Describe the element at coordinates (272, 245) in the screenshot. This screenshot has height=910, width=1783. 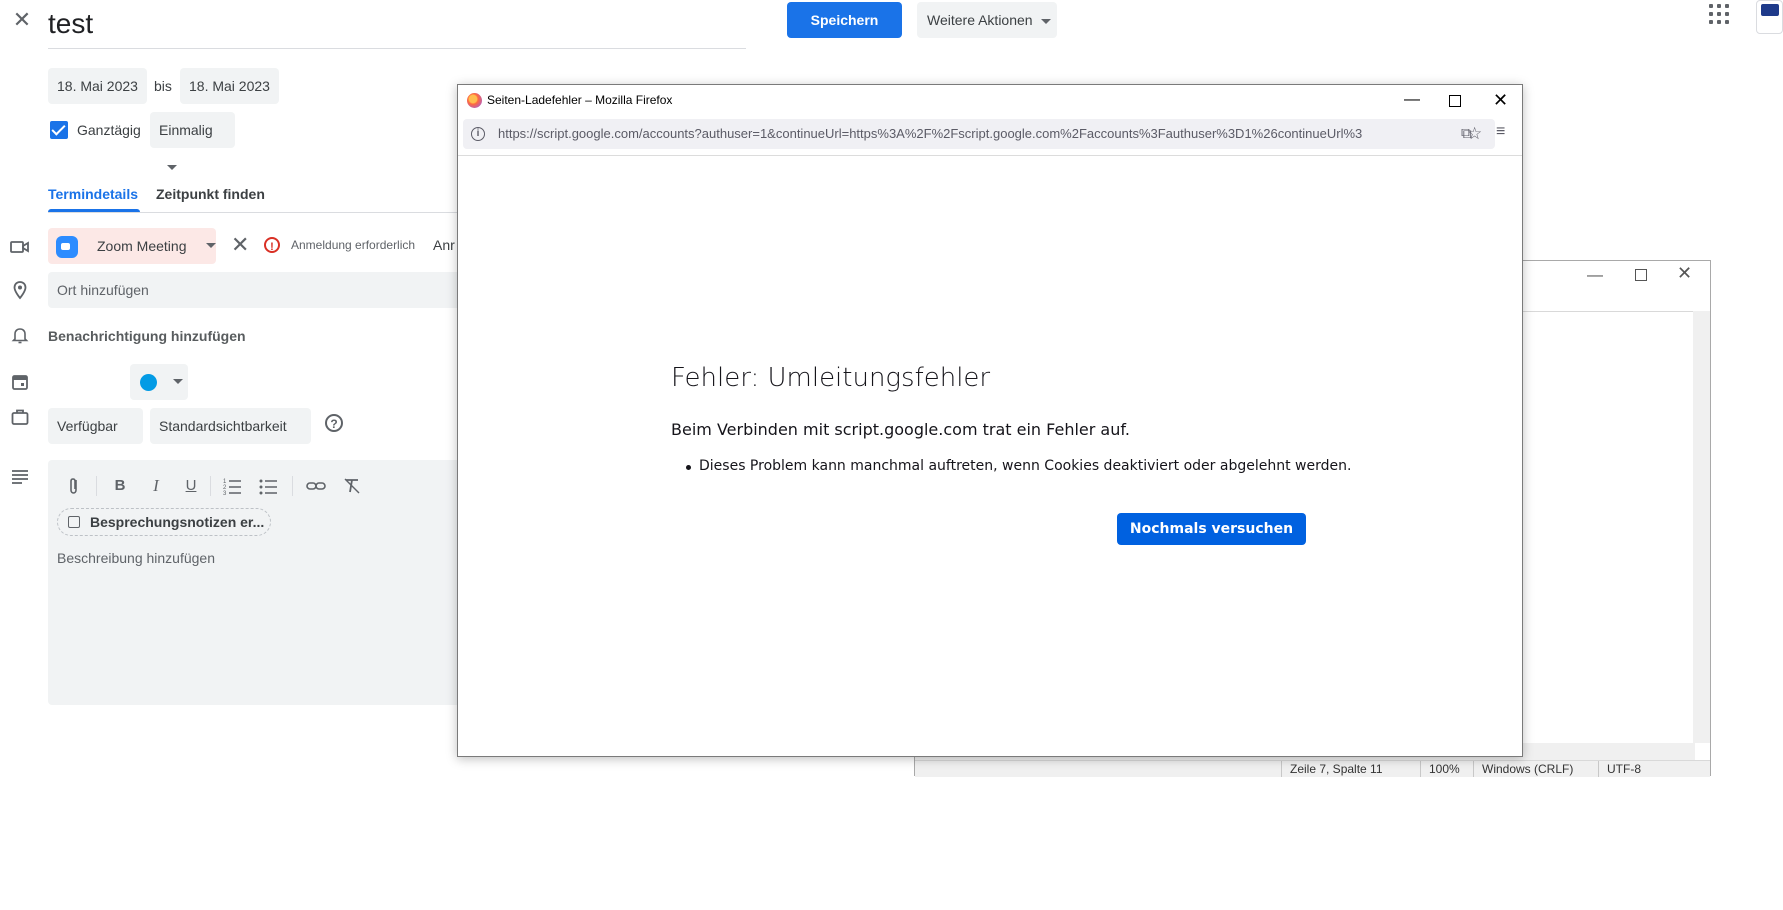
I see `warning-icon: !` at that location.